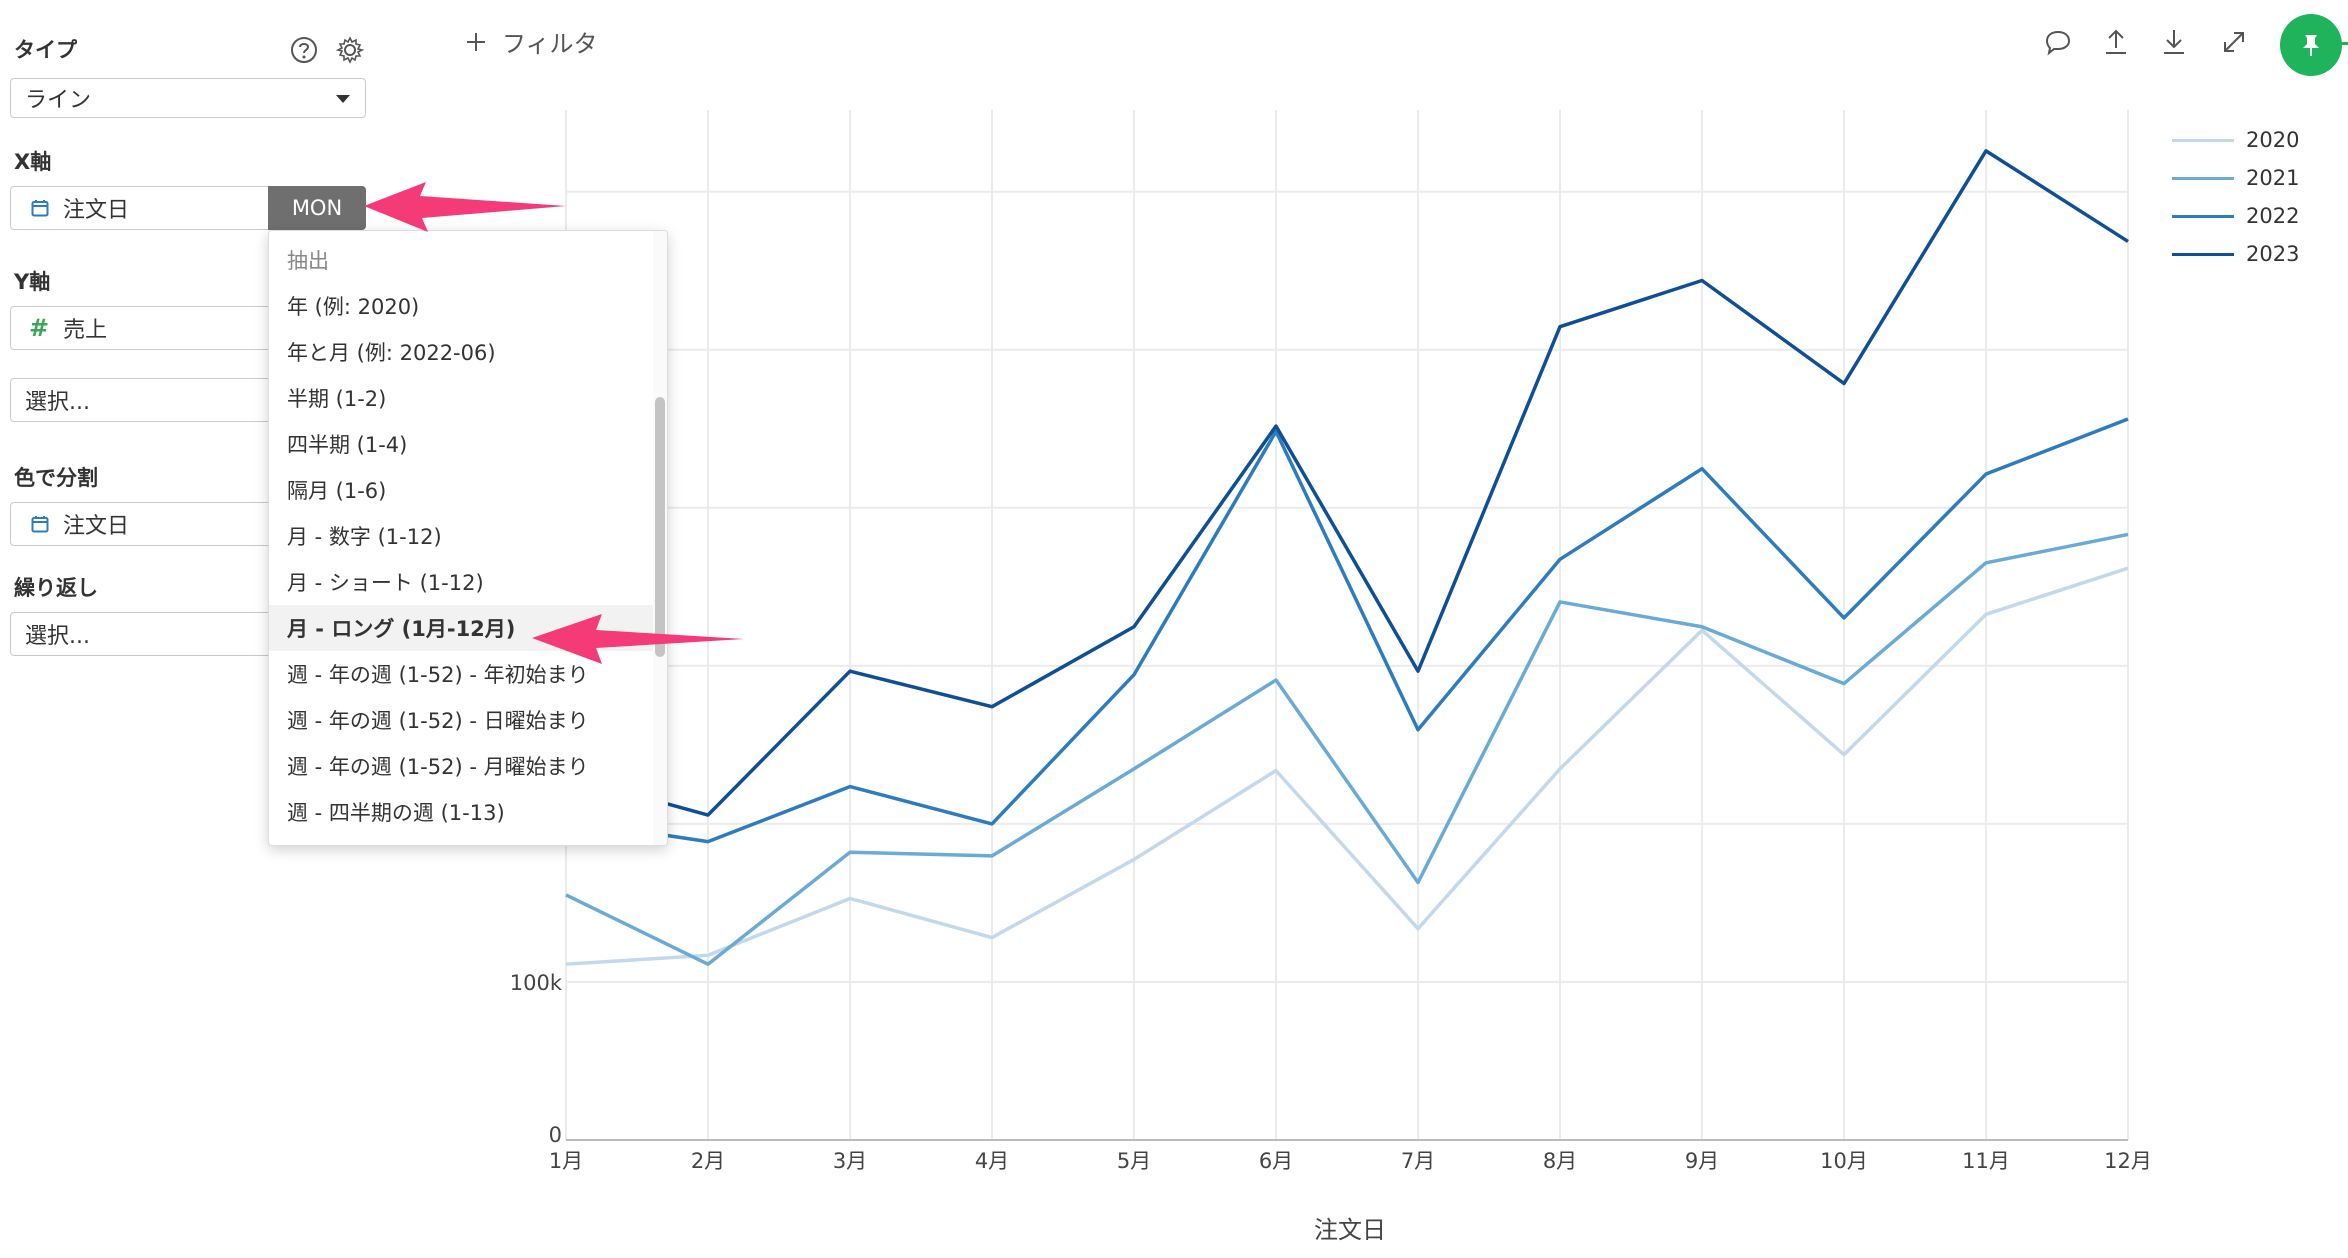  Describe the element at coordinates (554, 423) in the screenshot. I see `annotation-overlay` at that location.